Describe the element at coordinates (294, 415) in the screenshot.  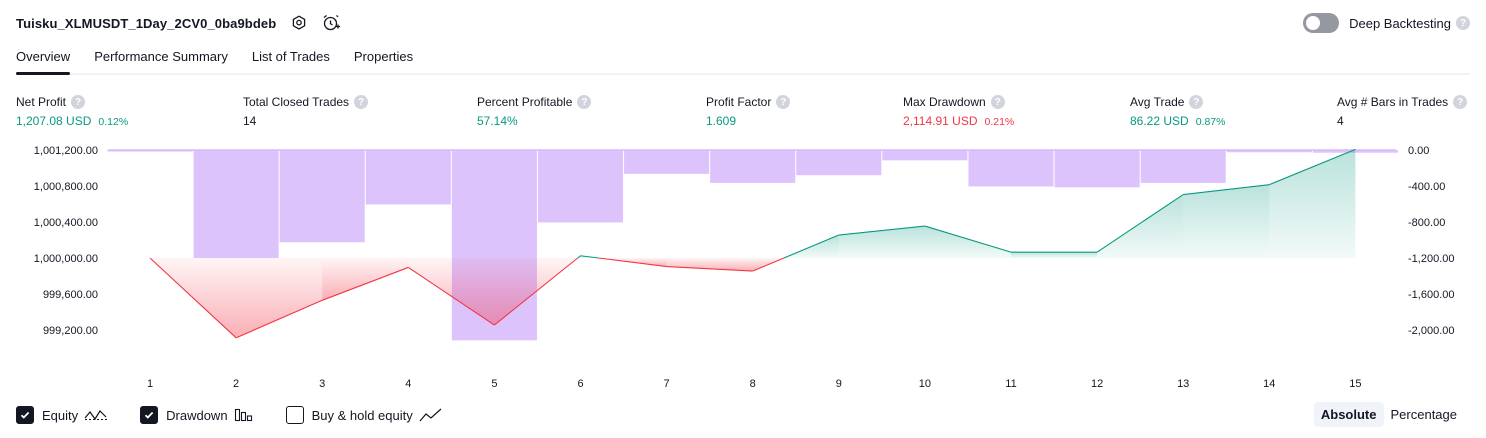
I see `buy-hold-checkbox` at that location.